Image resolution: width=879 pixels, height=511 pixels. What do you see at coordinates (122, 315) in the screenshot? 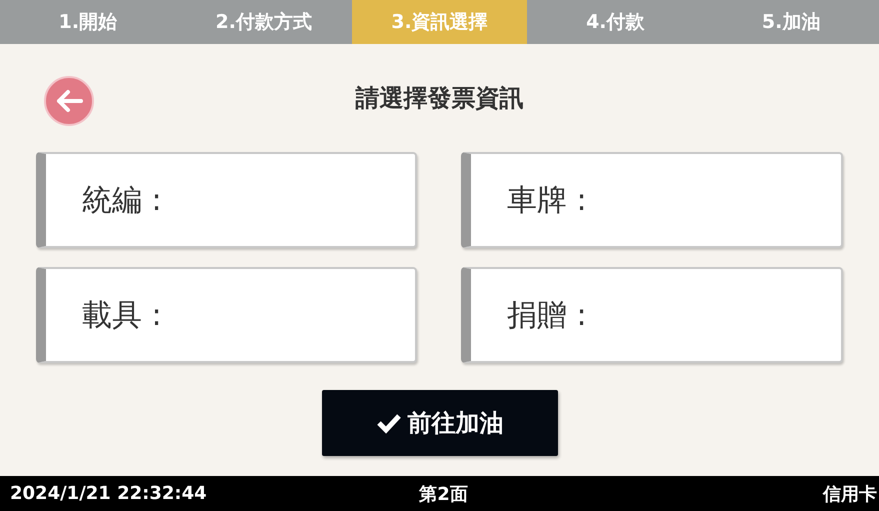
I see `field-label: 載具 :` at bounding box center [122, 315].